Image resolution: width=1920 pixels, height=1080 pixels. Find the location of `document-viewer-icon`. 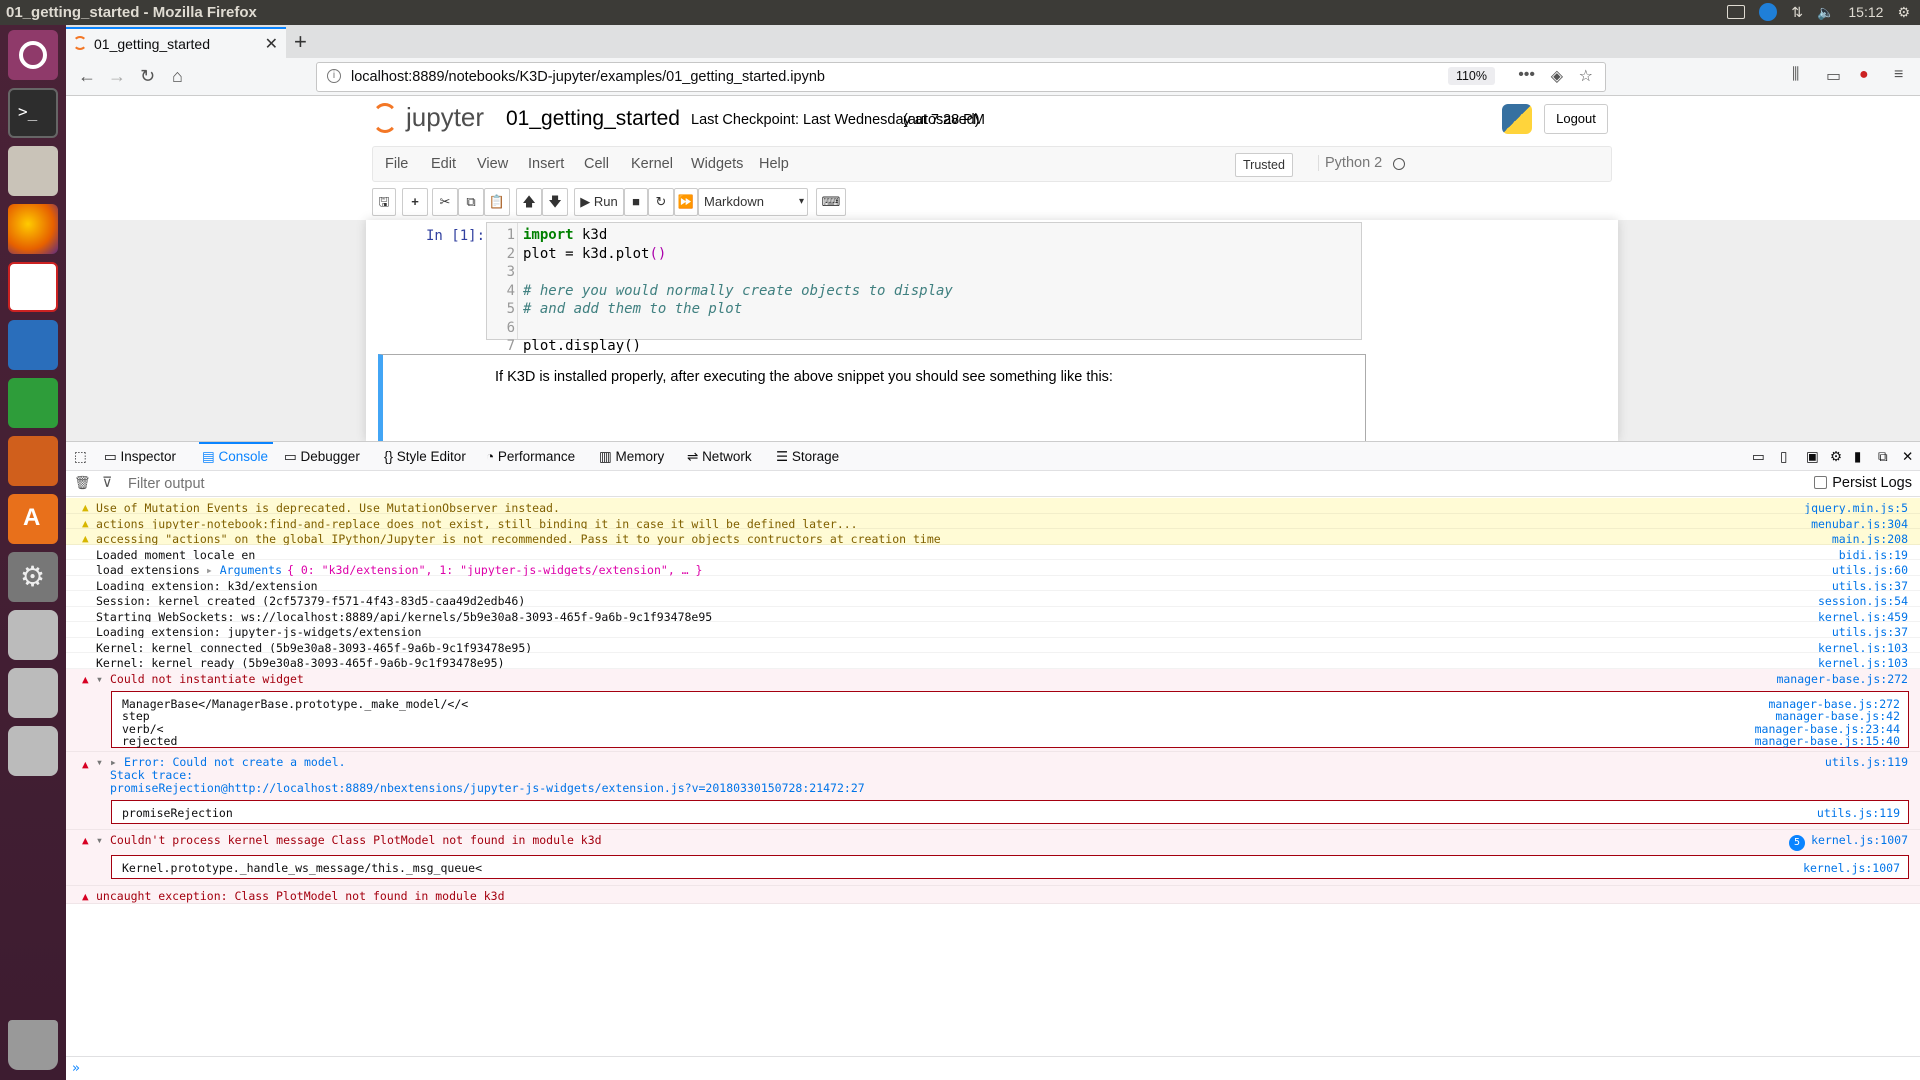

document-viewer-icon is located at coordinates (33, 287).